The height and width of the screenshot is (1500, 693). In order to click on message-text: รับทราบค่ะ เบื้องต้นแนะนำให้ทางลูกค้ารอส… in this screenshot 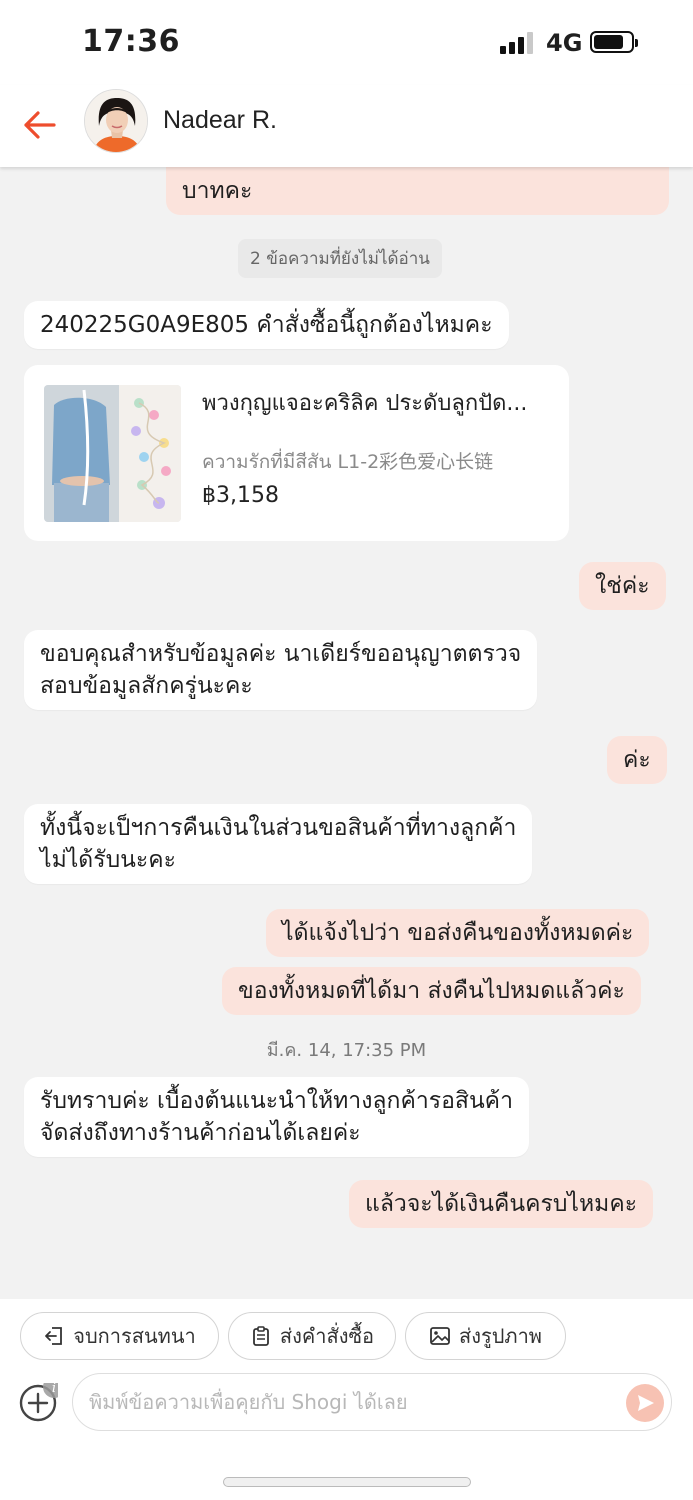, I will do `click(276, 1101)`.